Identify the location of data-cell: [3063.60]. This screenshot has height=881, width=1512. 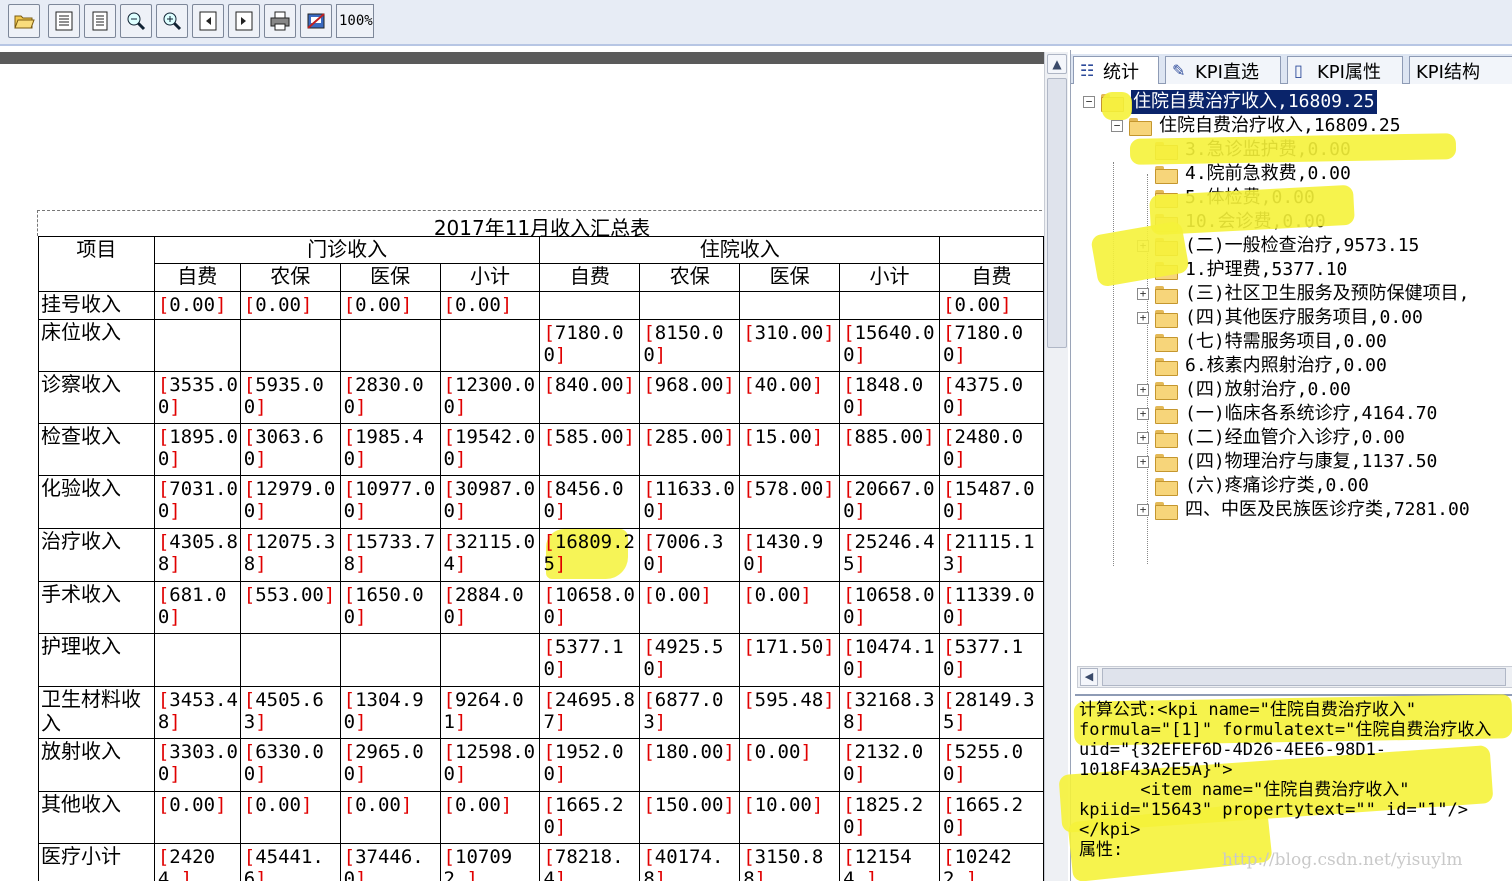
(290, 449).